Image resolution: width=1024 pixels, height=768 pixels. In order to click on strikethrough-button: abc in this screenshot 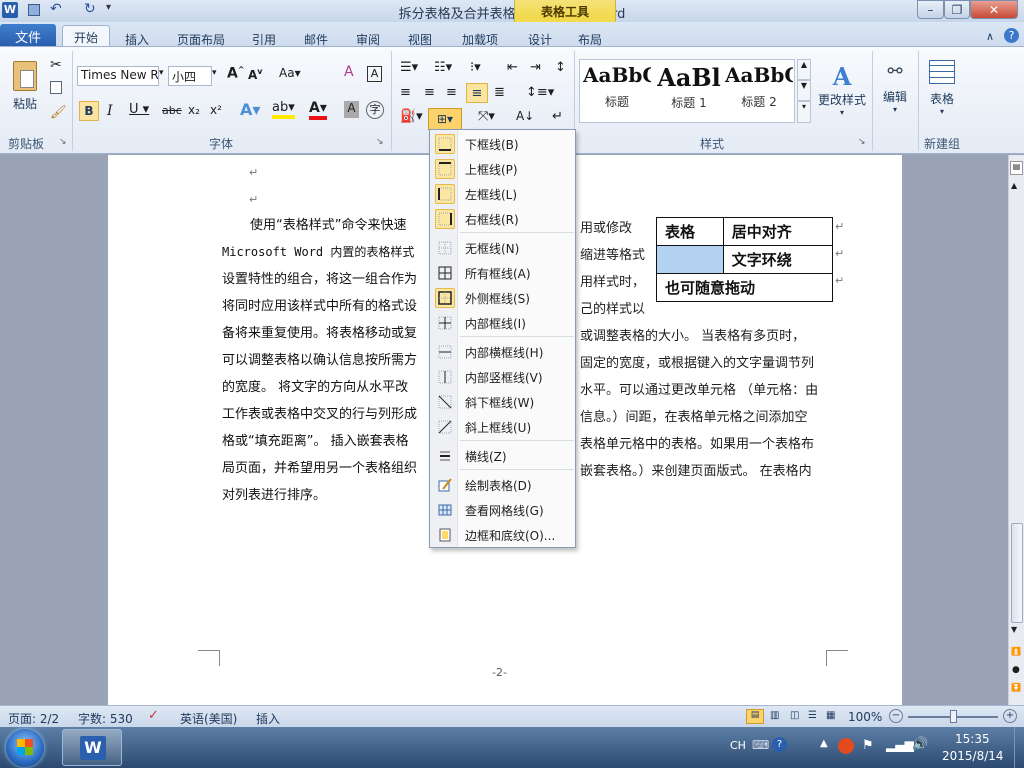, I will do `click(172, 110)`.